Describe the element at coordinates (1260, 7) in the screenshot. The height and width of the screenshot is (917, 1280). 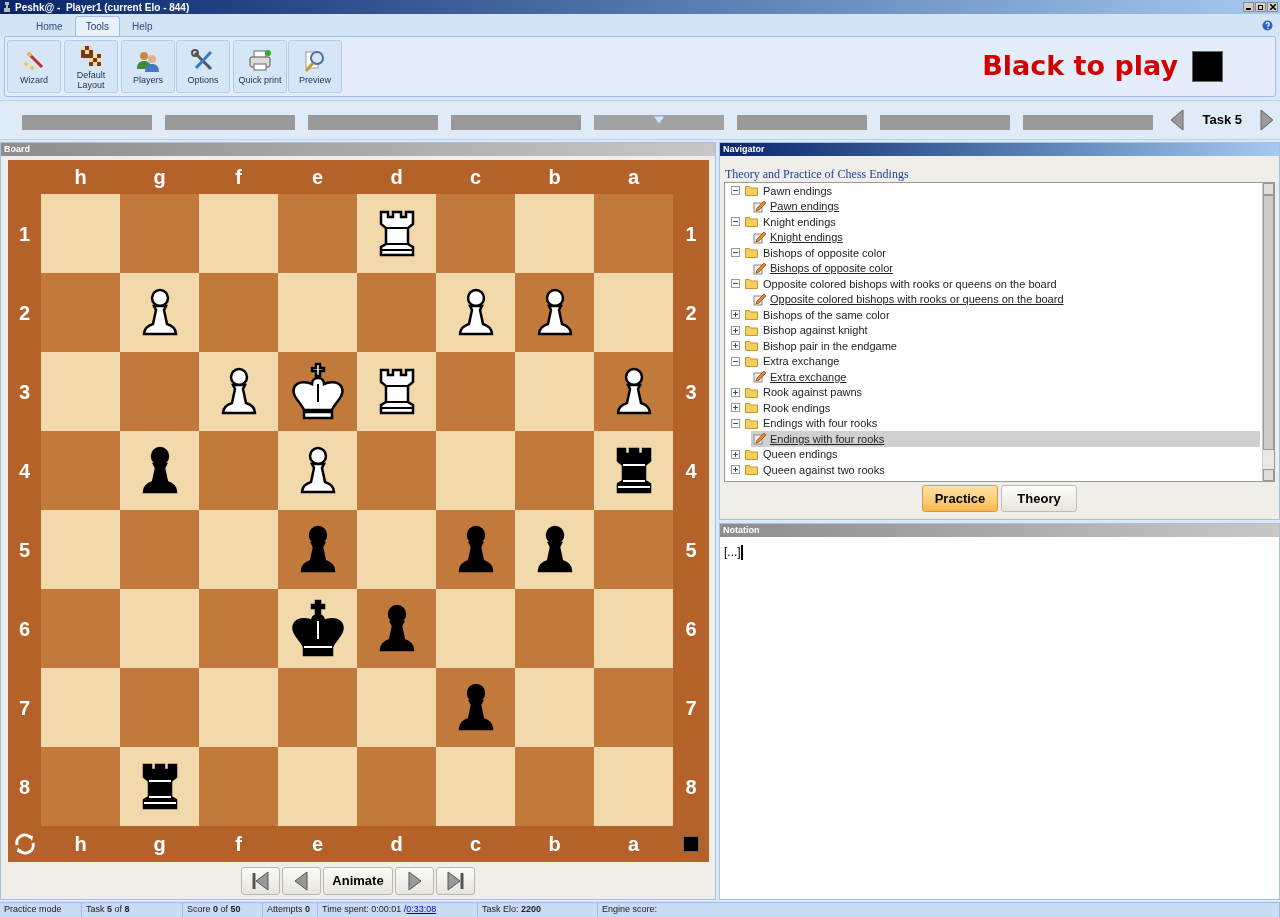
I see `restore-button` at that location.